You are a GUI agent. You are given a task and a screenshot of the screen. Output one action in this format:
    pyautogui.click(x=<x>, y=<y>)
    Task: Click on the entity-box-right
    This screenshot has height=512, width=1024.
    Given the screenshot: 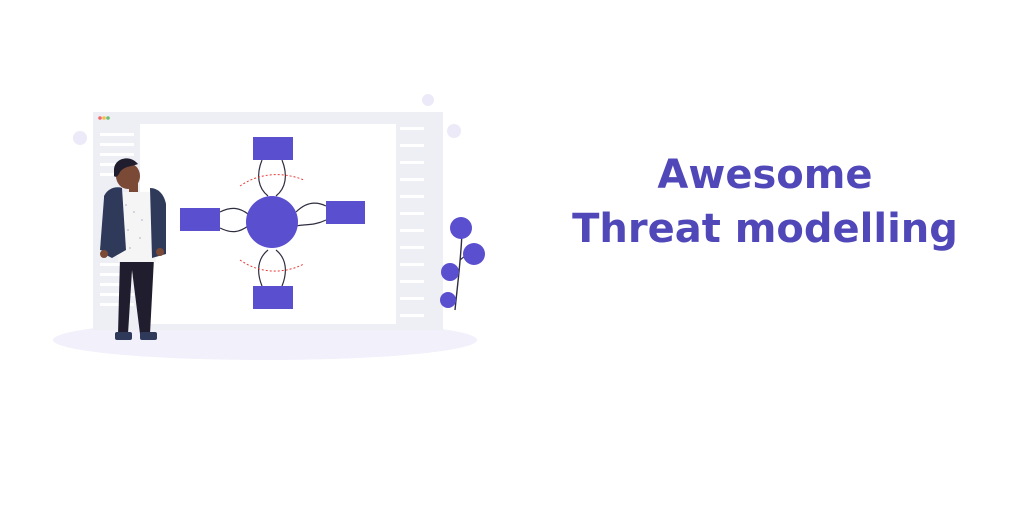 What is the action you would take?
    pyautogui.click(x=345, y=212)
    